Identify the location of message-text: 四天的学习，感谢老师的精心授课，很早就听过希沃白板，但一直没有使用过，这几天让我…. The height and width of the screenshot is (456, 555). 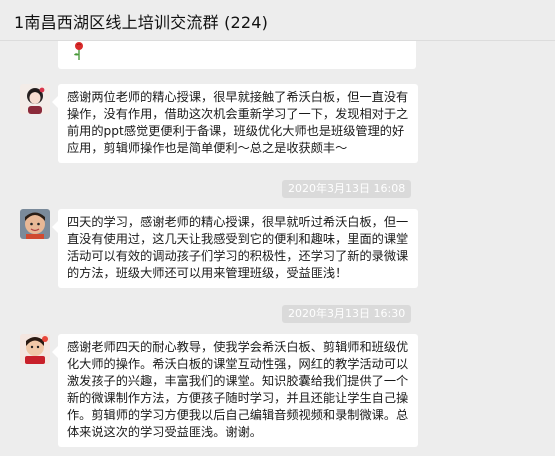
(238, 247).